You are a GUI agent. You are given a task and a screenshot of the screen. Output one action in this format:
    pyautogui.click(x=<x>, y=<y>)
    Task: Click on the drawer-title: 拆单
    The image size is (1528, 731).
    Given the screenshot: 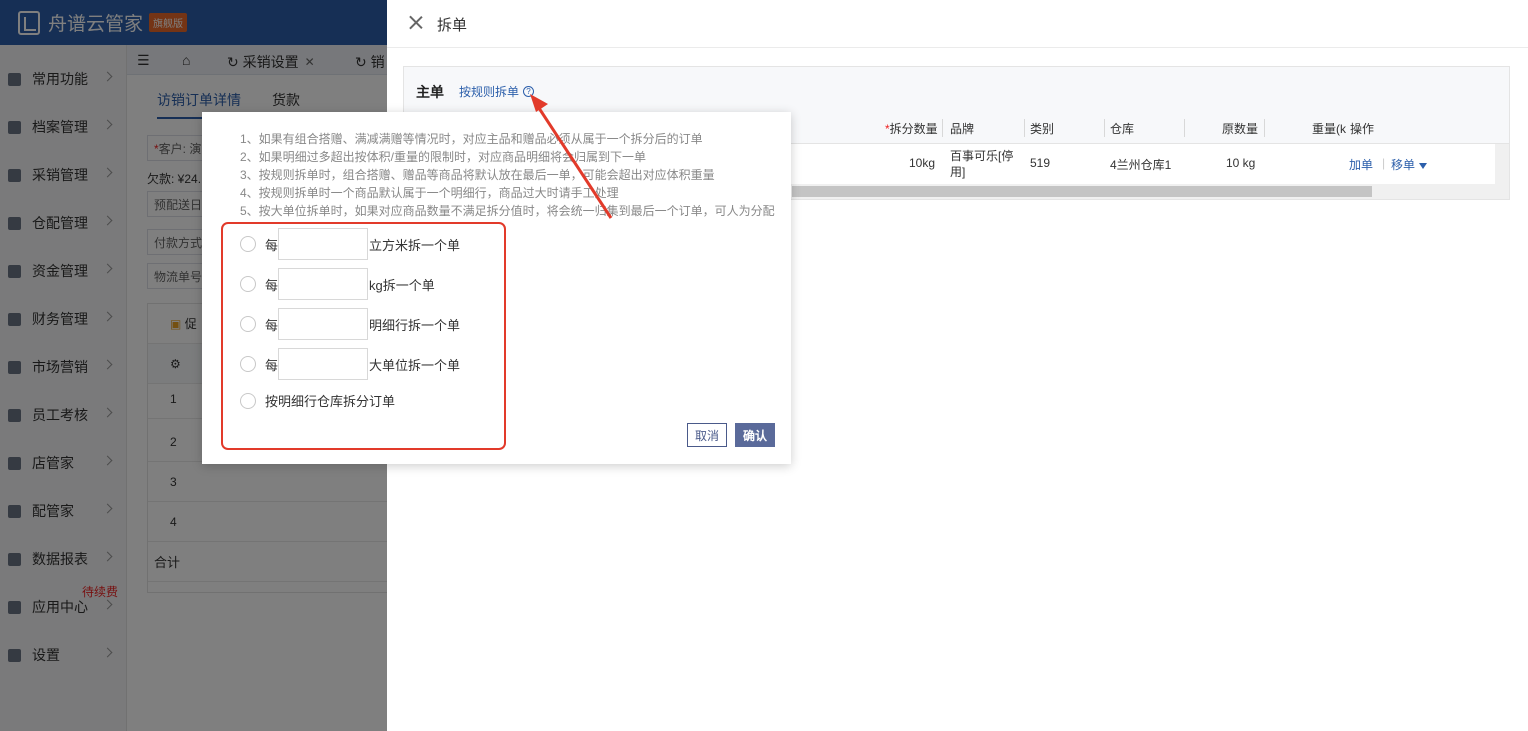 What is the action you would take?
    pyautogui.click(x=452, y=25)
    